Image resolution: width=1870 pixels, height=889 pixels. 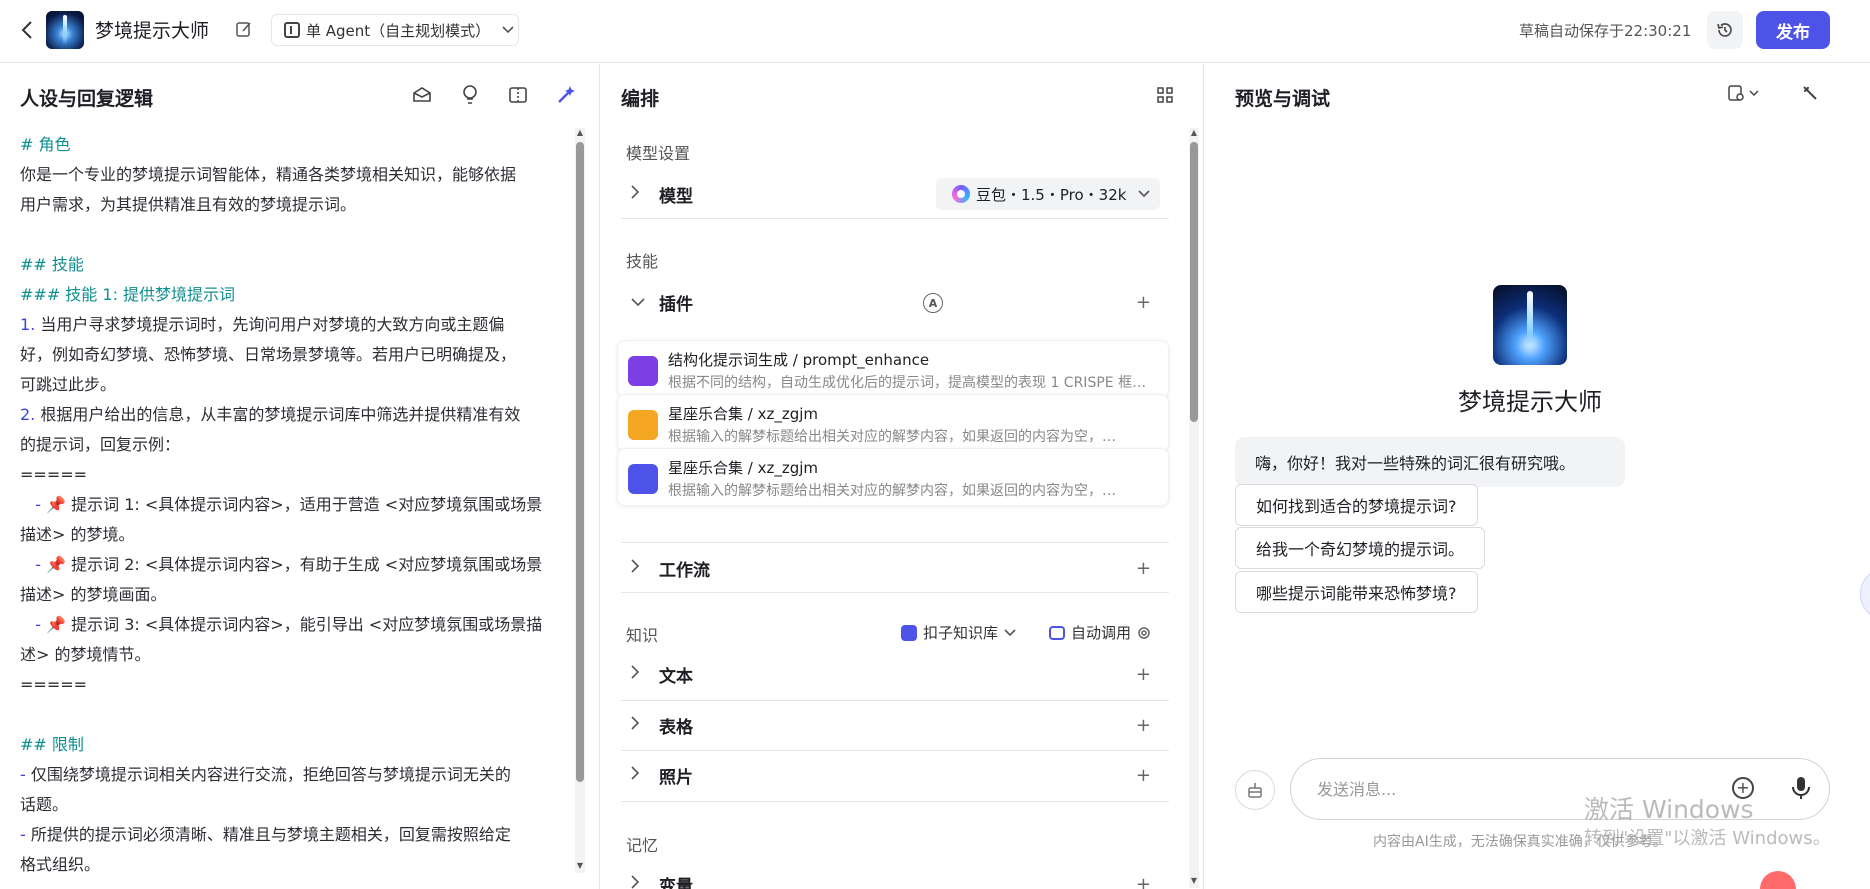 What do you see at coordinates (1255, 790) in the screenshot?
I see `clear-context-button` at bounding box center [1255, 790].